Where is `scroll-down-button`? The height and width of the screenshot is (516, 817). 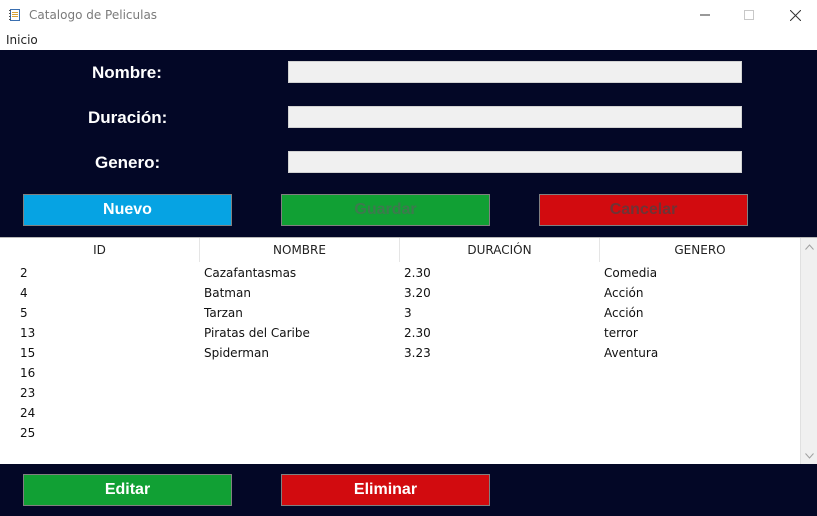 scroll-down-button is located at coordinates (809, 456).